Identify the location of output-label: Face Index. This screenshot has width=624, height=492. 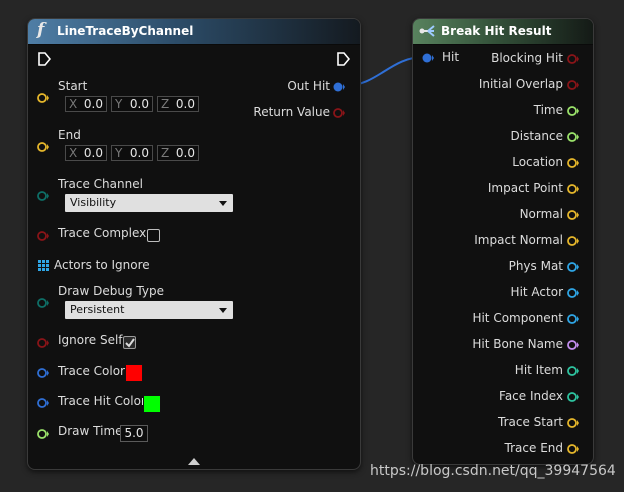
(531, 396).